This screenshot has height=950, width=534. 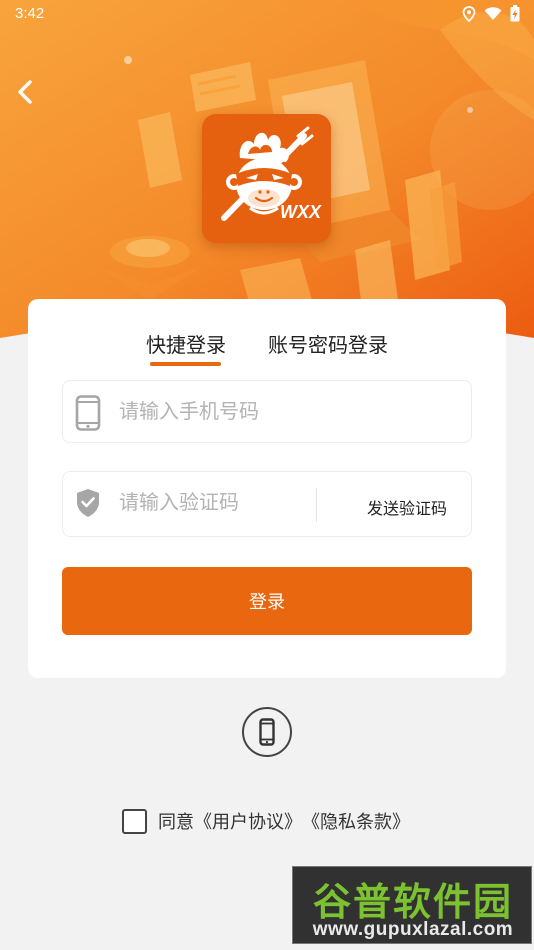 I want to click on verification-code-input, so click(x=214, y=502).